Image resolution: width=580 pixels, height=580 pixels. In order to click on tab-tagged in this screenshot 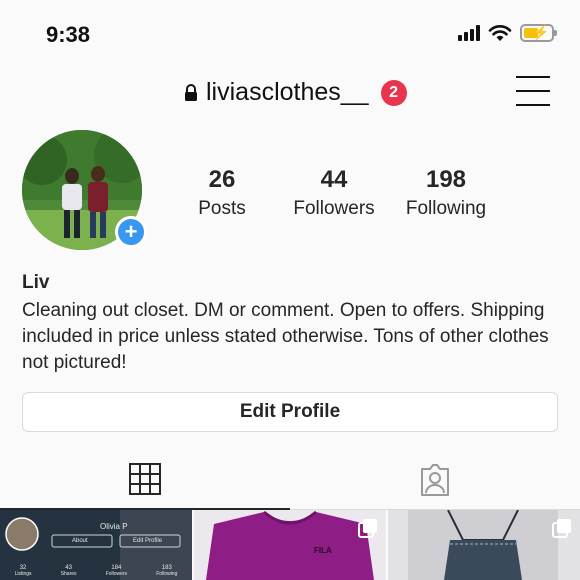, I will do `click(435, 480)`.